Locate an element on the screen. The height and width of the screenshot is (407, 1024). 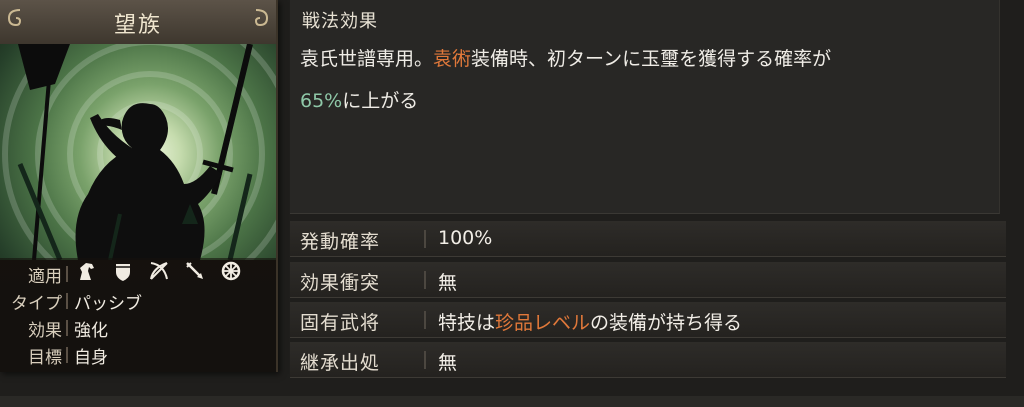
target-row: 目標 自身 is located at coordinates (138, 354).